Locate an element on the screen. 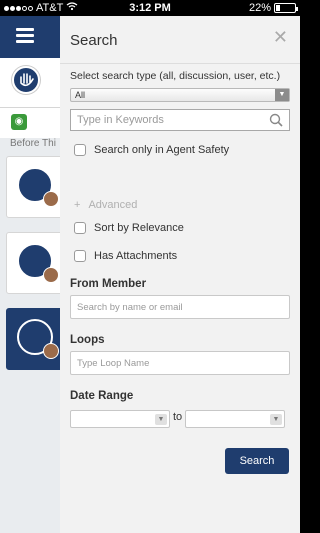  has-attachments-row: Has Attachments is located at coordinates (125, 256).